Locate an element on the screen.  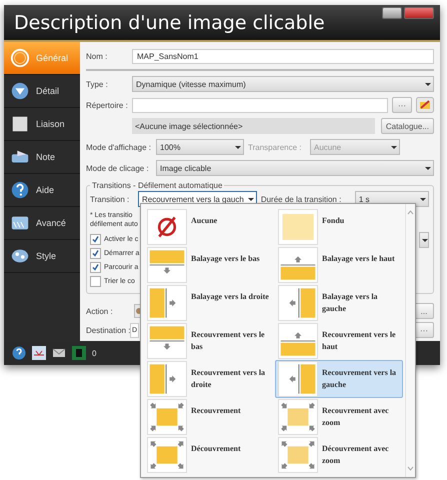
field-label: Action : is located at coordinates (100, 311).